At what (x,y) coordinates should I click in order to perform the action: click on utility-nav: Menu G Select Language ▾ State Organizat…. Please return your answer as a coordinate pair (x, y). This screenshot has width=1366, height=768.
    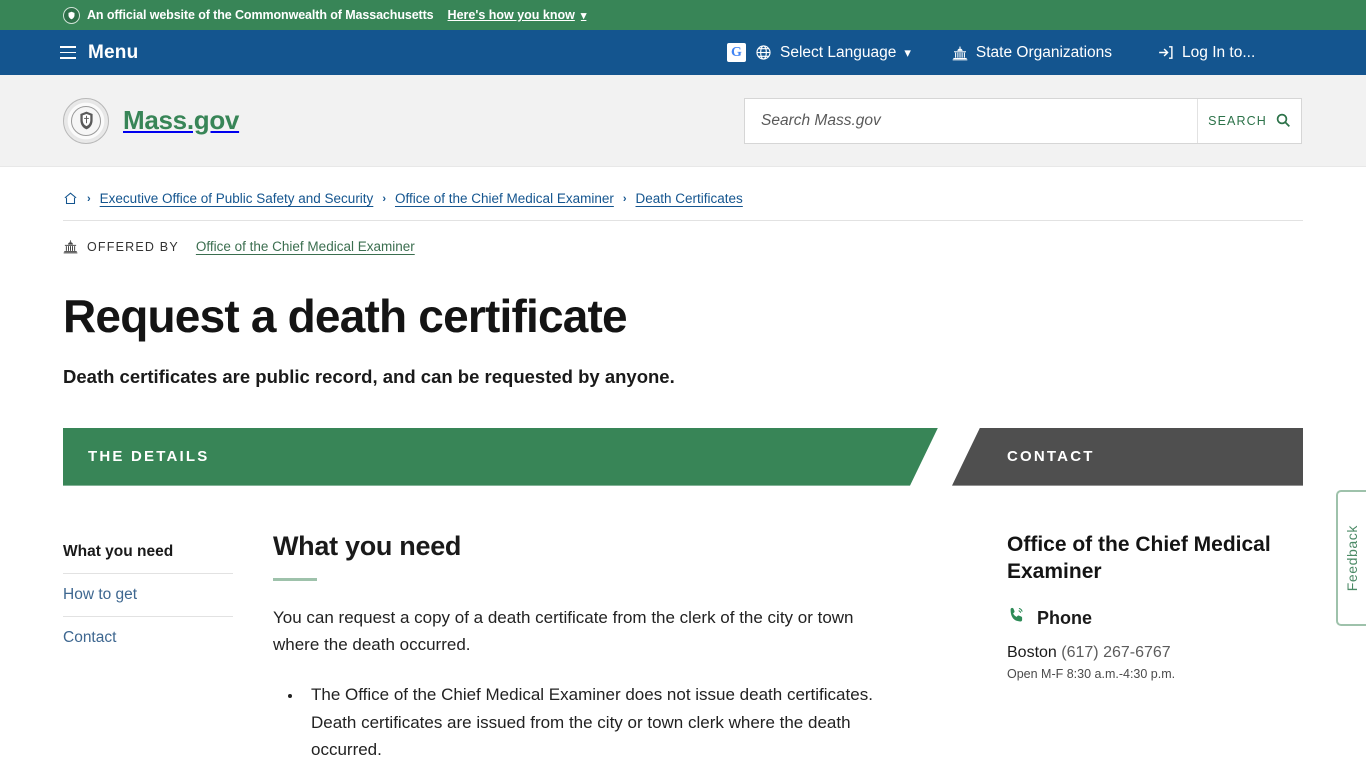
    Looking at the image, I should click on (683, 52).